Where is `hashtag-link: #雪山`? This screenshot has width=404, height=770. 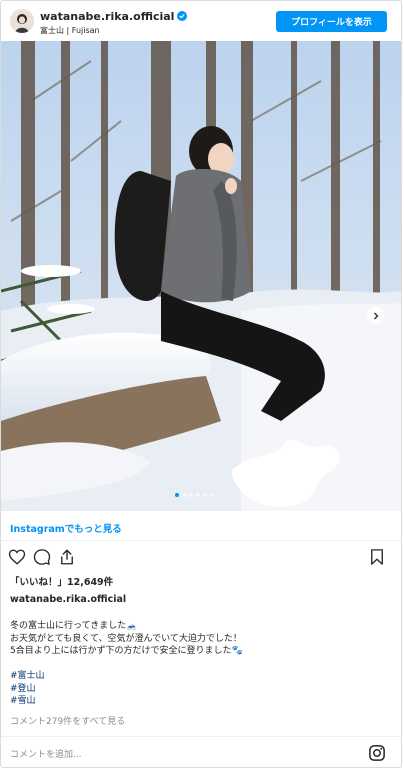 hashtag-link: #雪山 is located at coordinates (202, 701).